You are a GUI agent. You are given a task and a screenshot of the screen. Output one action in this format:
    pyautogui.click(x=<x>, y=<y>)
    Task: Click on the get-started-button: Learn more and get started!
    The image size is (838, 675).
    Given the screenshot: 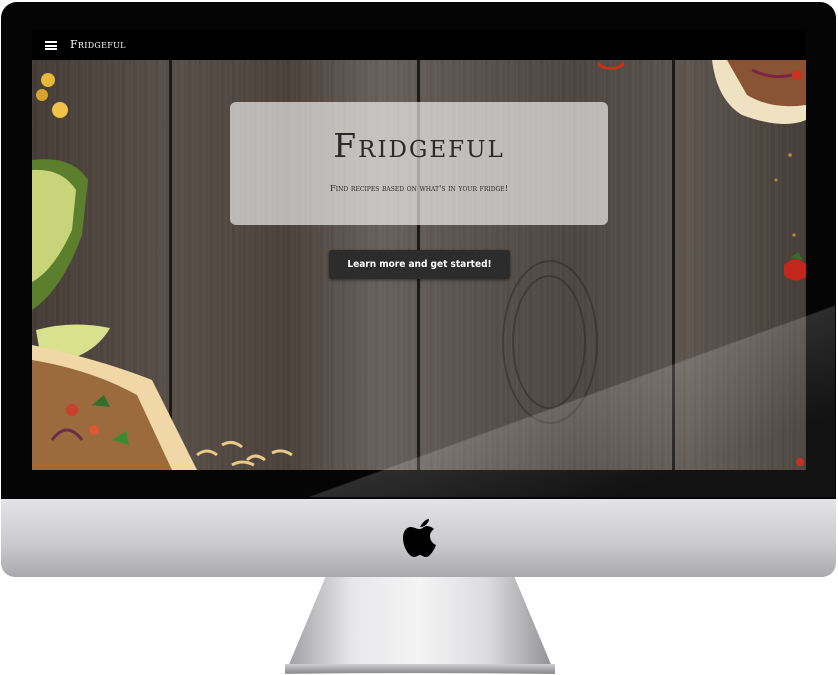 What is the action you would take?
    pyautogui.click(x=419, y=264)
    